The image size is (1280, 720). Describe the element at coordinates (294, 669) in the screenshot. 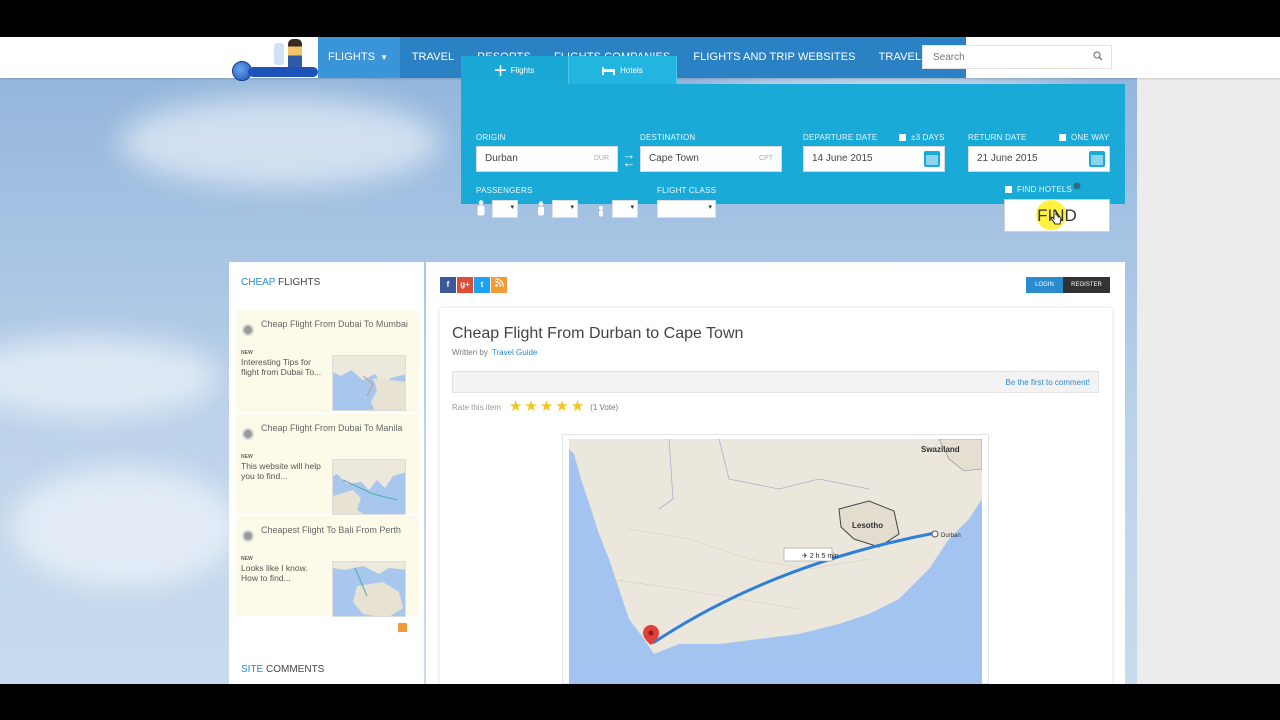

I see `site-comments-rest: COMMENTS` at that location.